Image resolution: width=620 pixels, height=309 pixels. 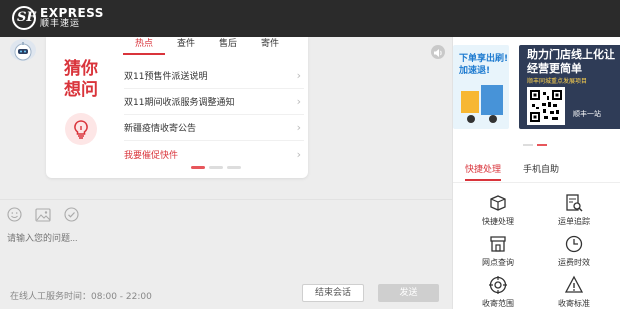 What do you see at coordinates (574, 284) in the screenshot?
I see `warning-icon` at bounding box center [574, 284].